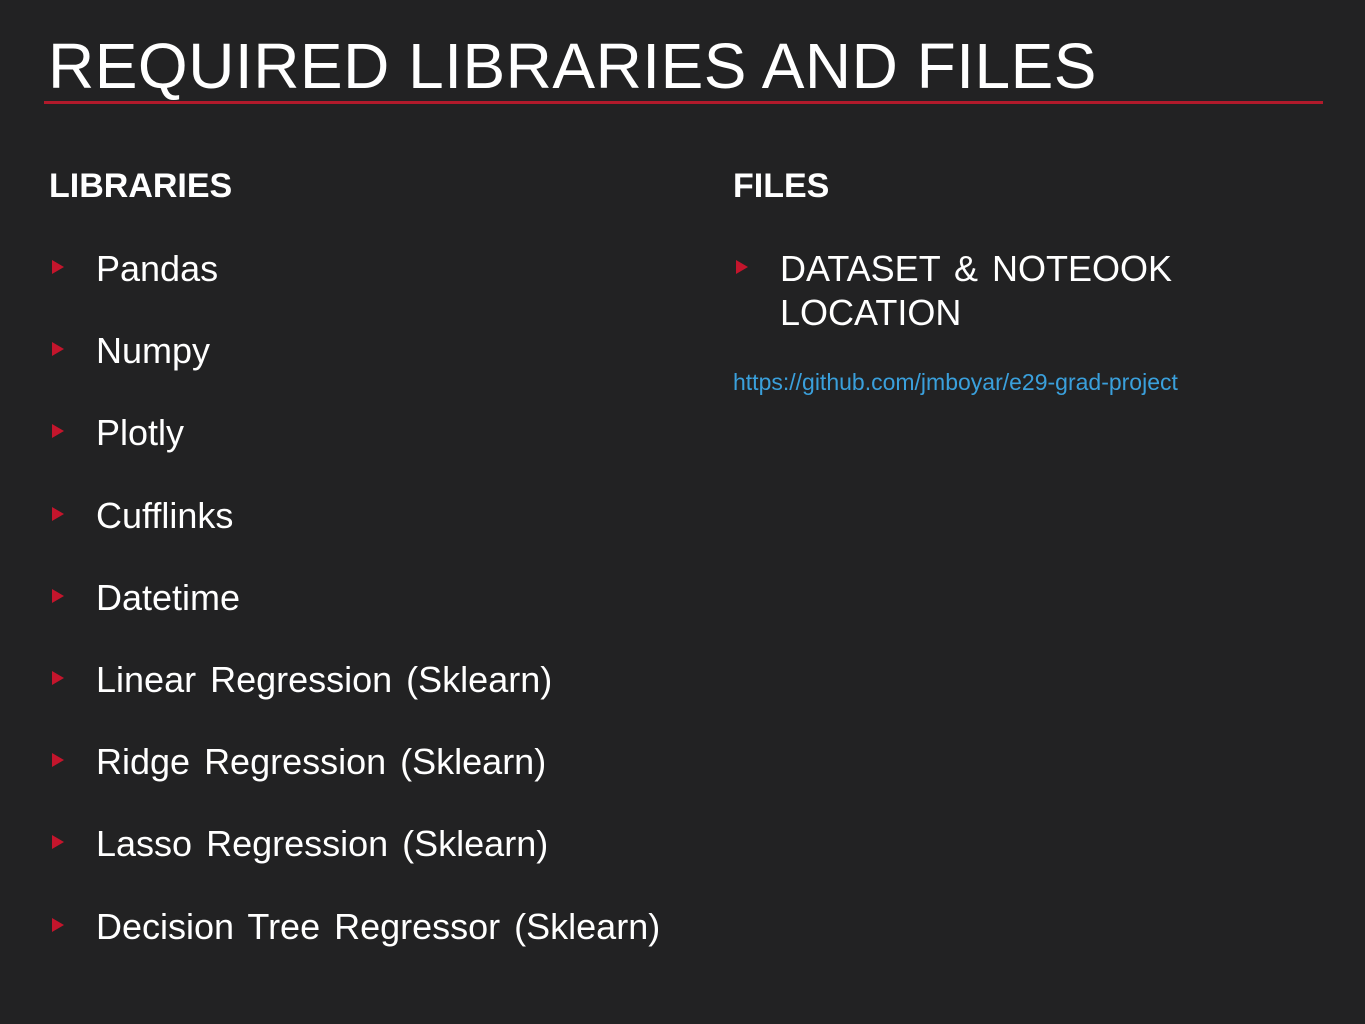  Describe the element at coordinates (153, 351) in the screenshot. I see `library-item-label: Numpy` at that location.